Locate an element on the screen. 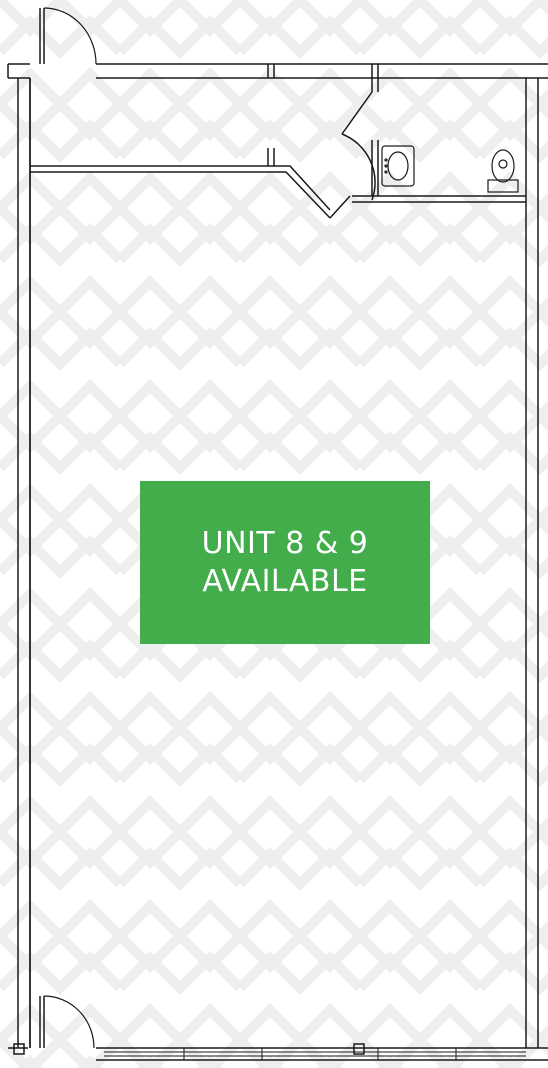 The image size is (548, 1068). unit-label: UNIT 8 & 9 AVAILABLE is located at coordinates (285, 562).